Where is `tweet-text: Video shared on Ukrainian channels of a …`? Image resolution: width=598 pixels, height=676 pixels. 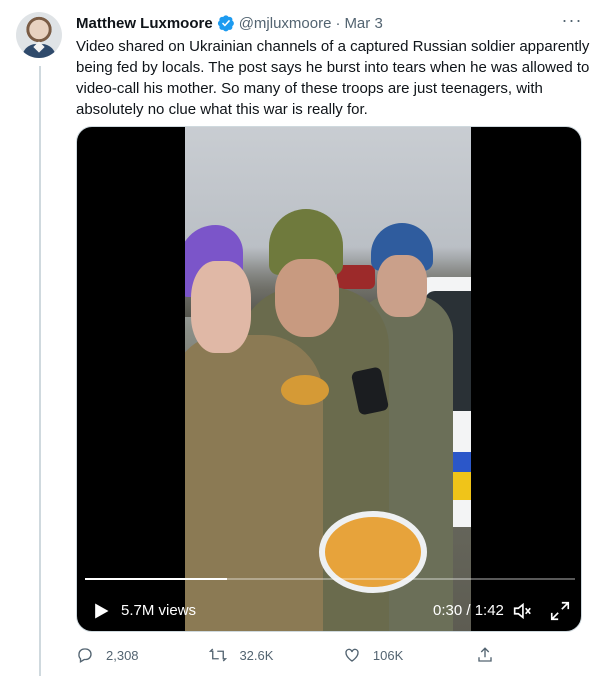
tweet-text: Video shared on Ukrainian channels of a … is located at coordinates (333, 78).